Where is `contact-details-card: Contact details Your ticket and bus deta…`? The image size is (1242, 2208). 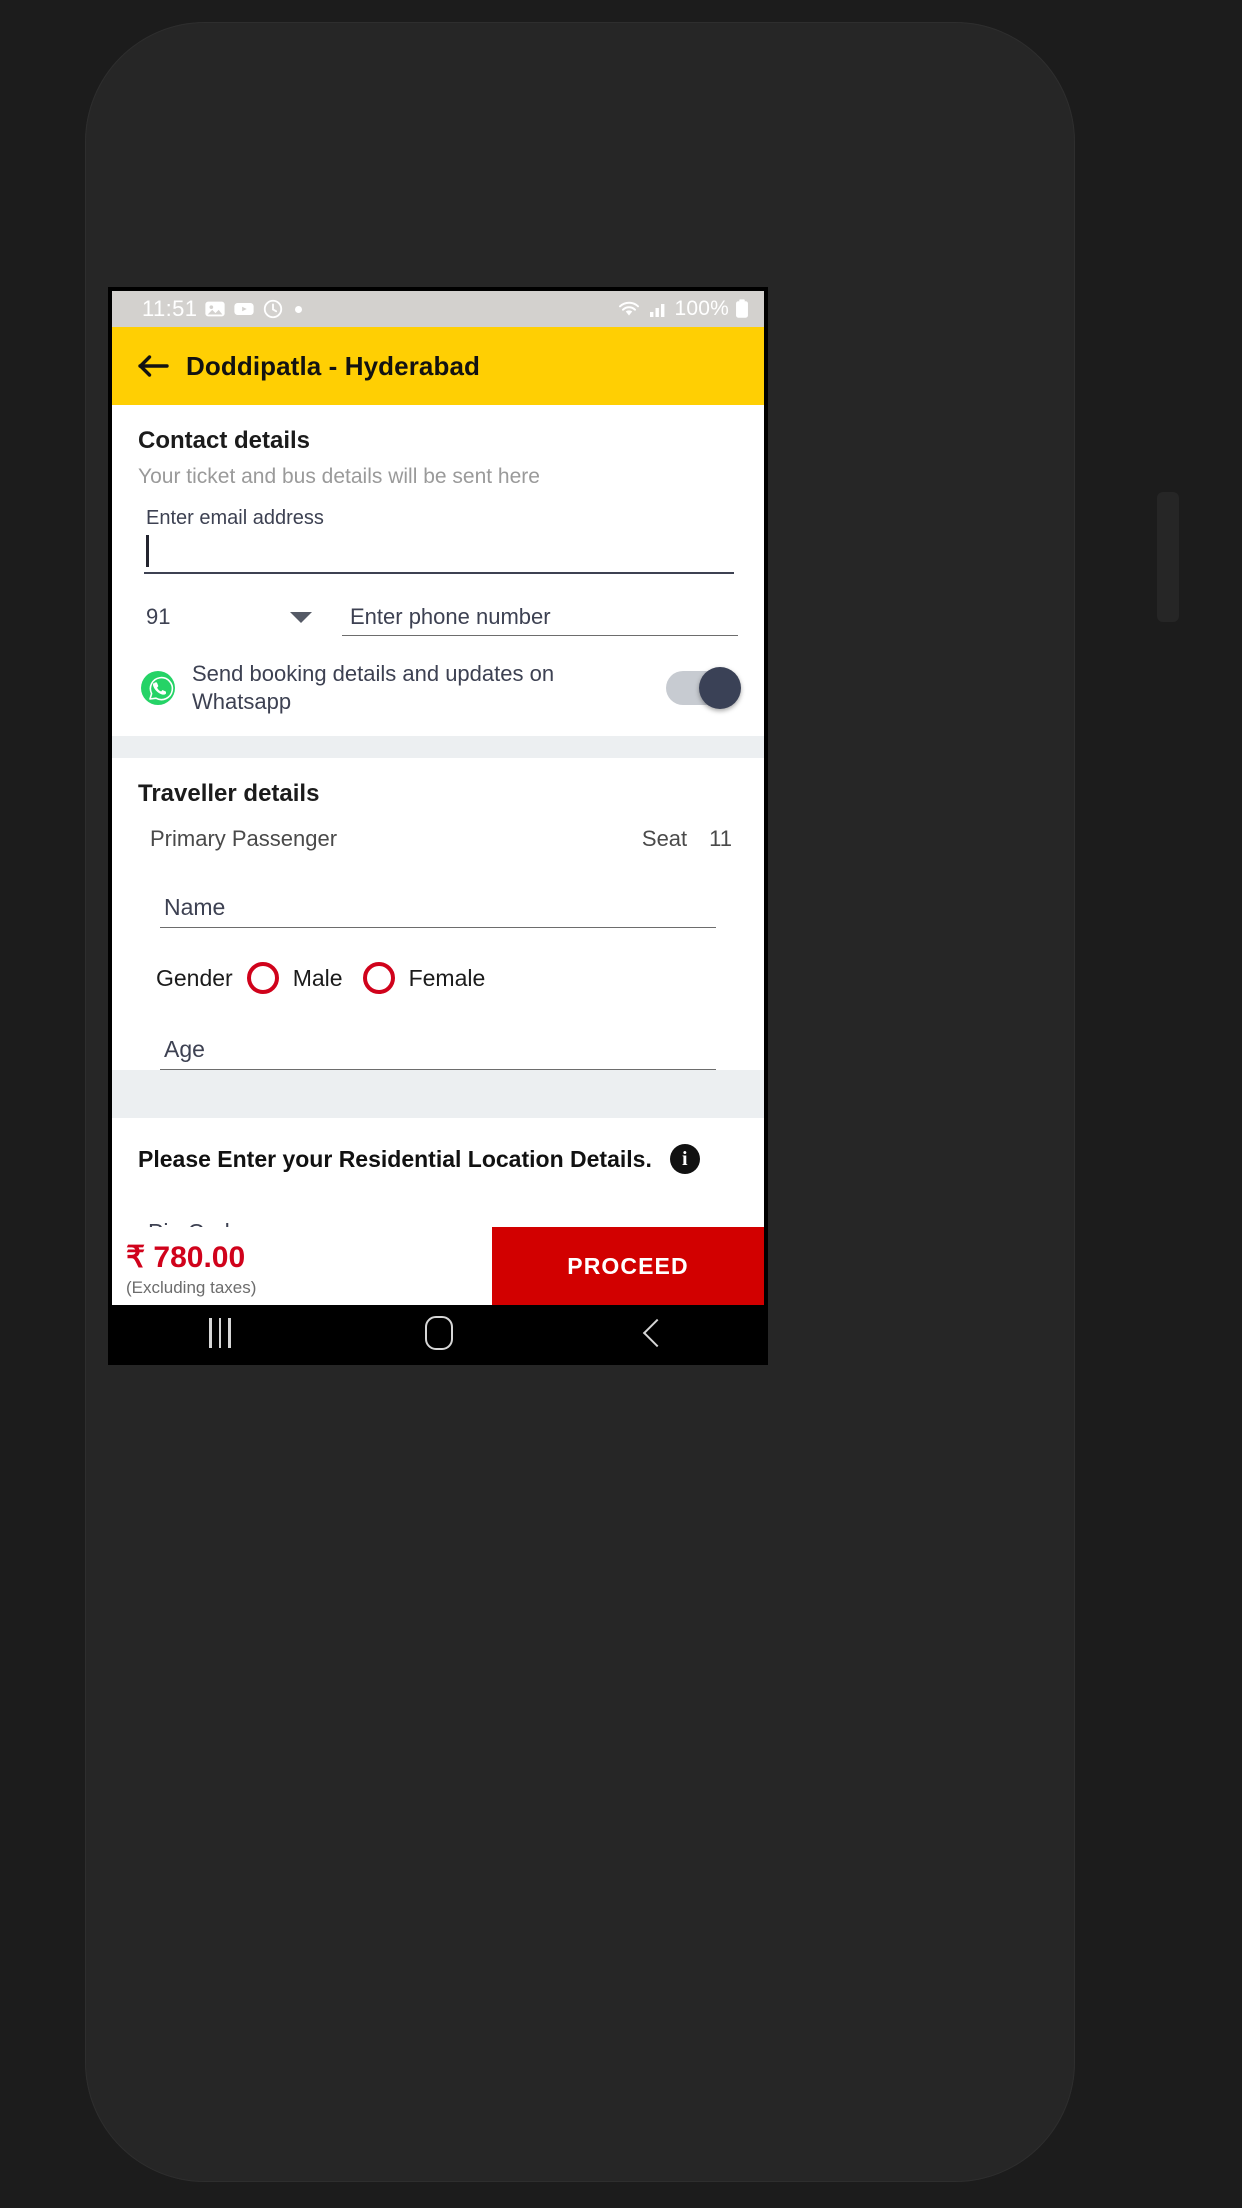
contact-details-card: Contact details Your ticket and bus deta… is located at coordinates (438, 571).